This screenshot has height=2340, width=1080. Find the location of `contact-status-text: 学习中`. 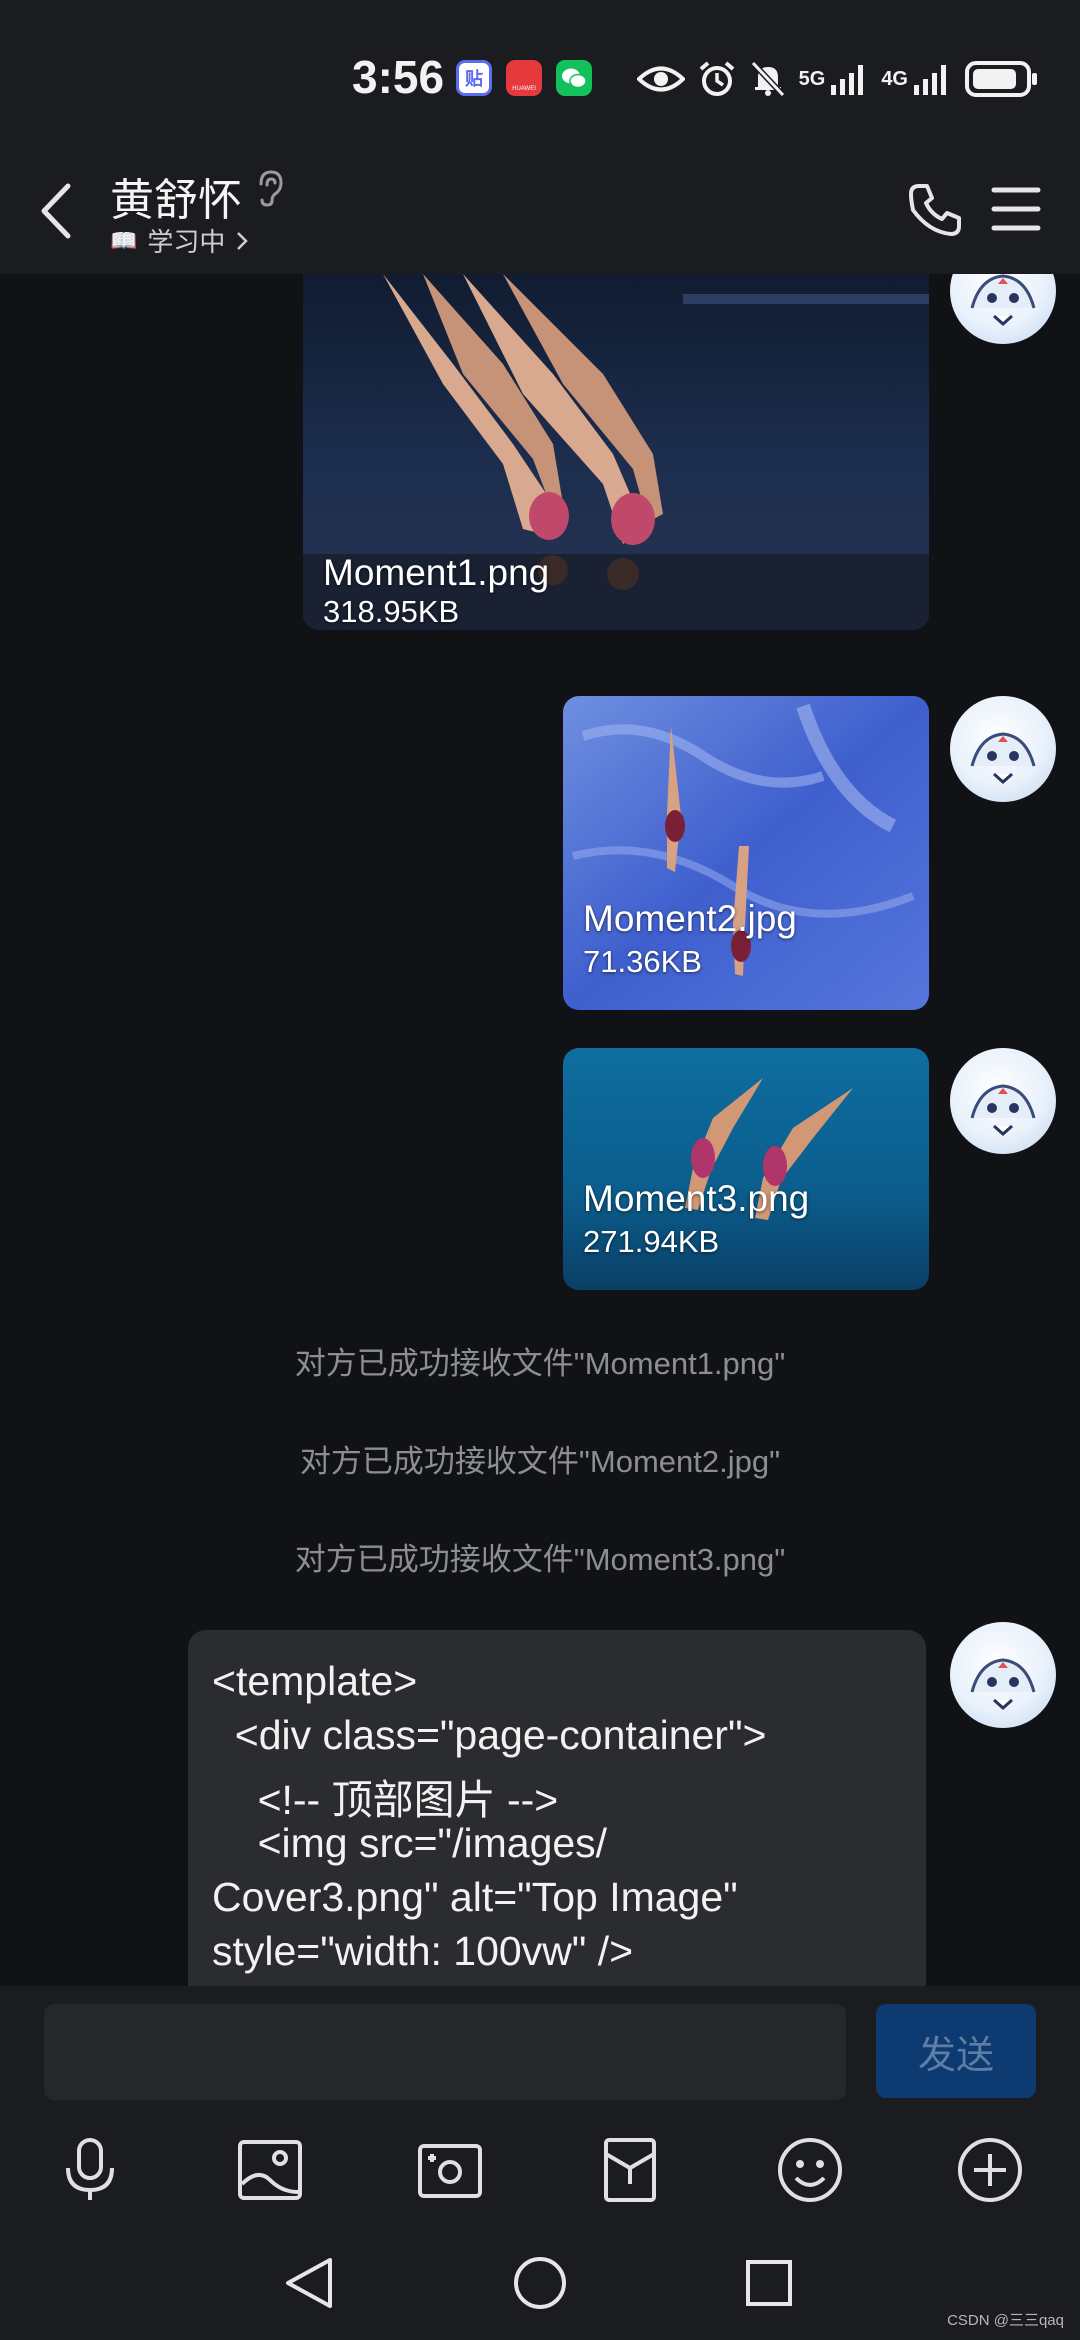

contact-status-text: 学习中 is located at coordinates (186, 242).